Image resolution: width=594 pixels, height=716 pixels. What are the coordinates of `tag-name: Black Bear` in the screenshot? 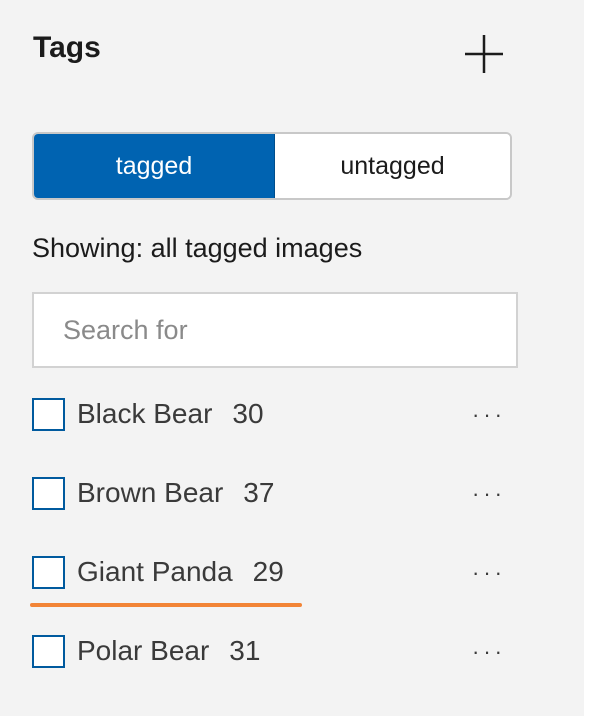 It's located at (145, 413).